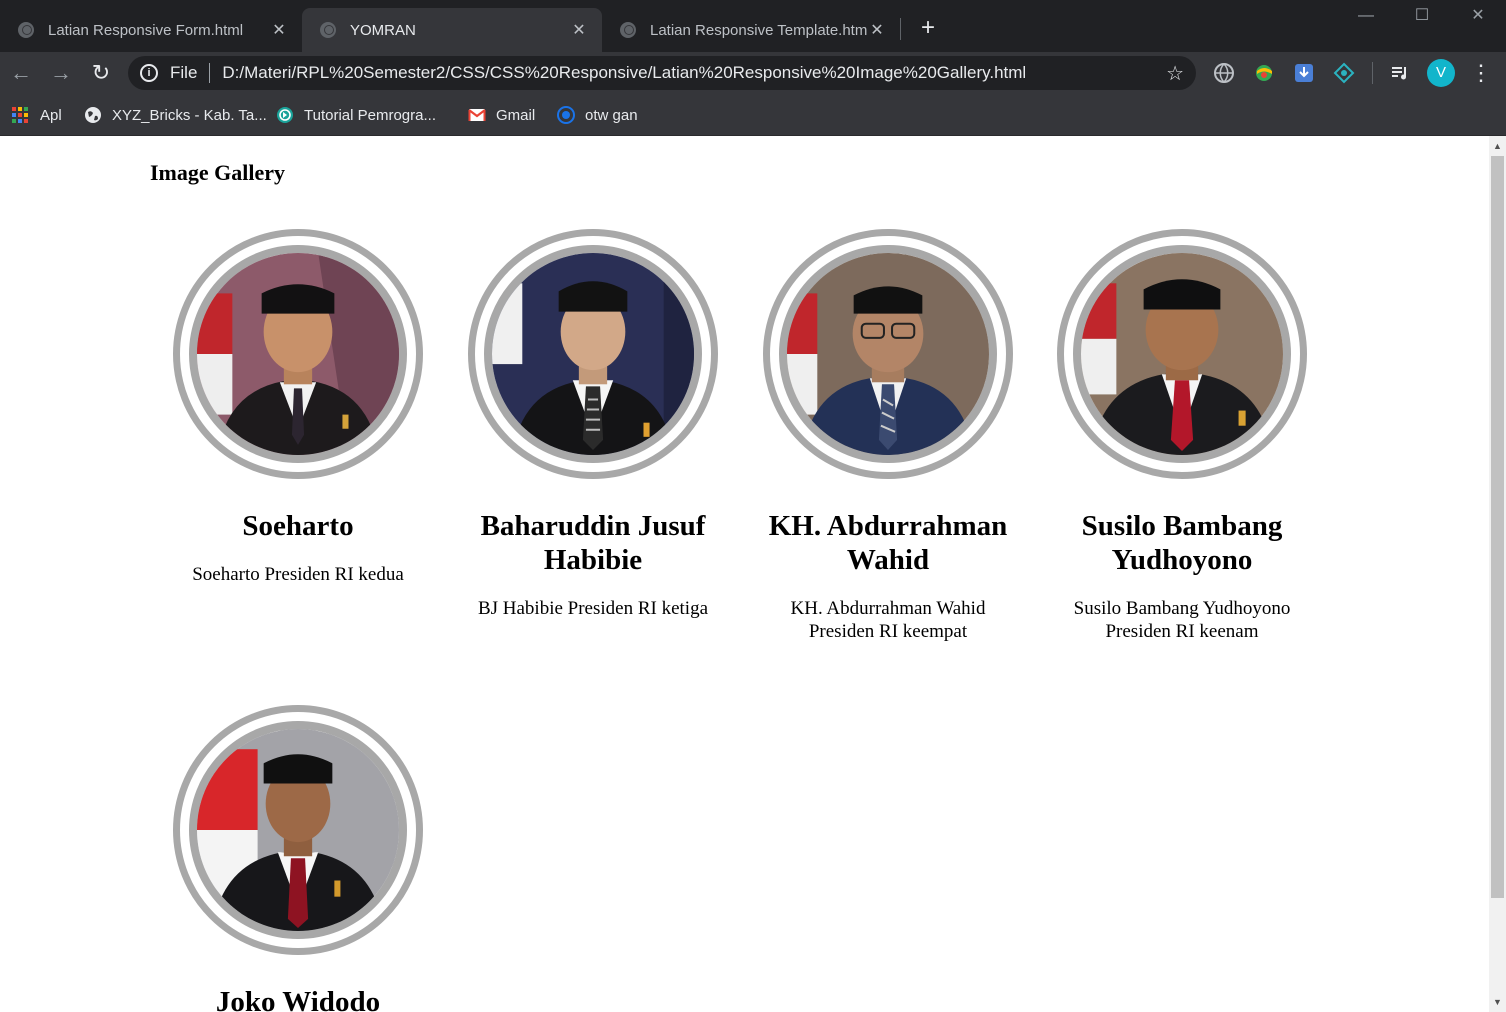 Image resolution: width=1506 pixels, height=1012 pixels. Describe the element at coordinates (298, 999) in the screenshot. I see `card-title: Joko Widodo` at that location.